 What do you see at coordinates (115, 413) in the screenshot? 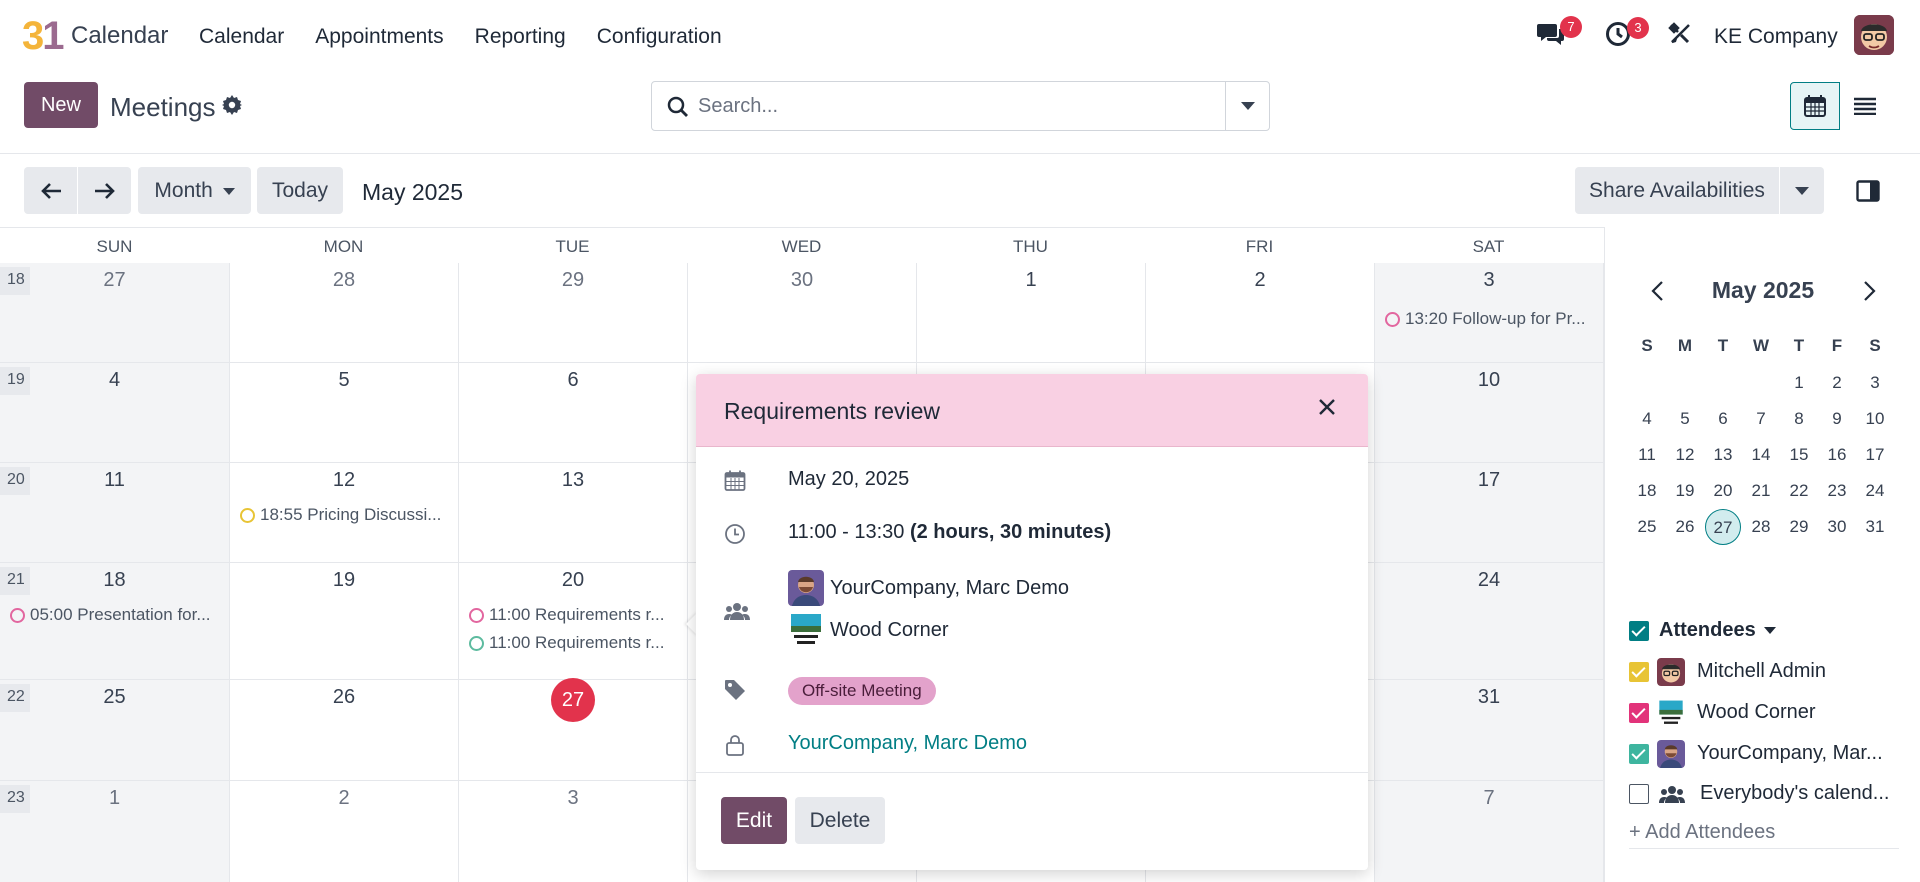
I see `day-cell: 19 4` at bounding box center [115, 413].